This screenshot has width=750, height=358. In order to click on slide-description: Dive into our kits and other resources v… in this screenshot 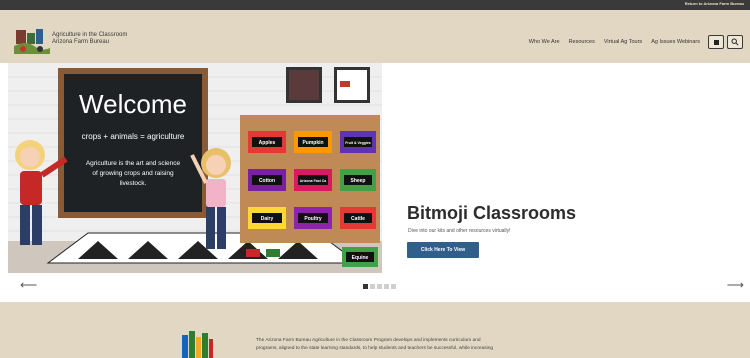, I will do `click(459, 231)`.